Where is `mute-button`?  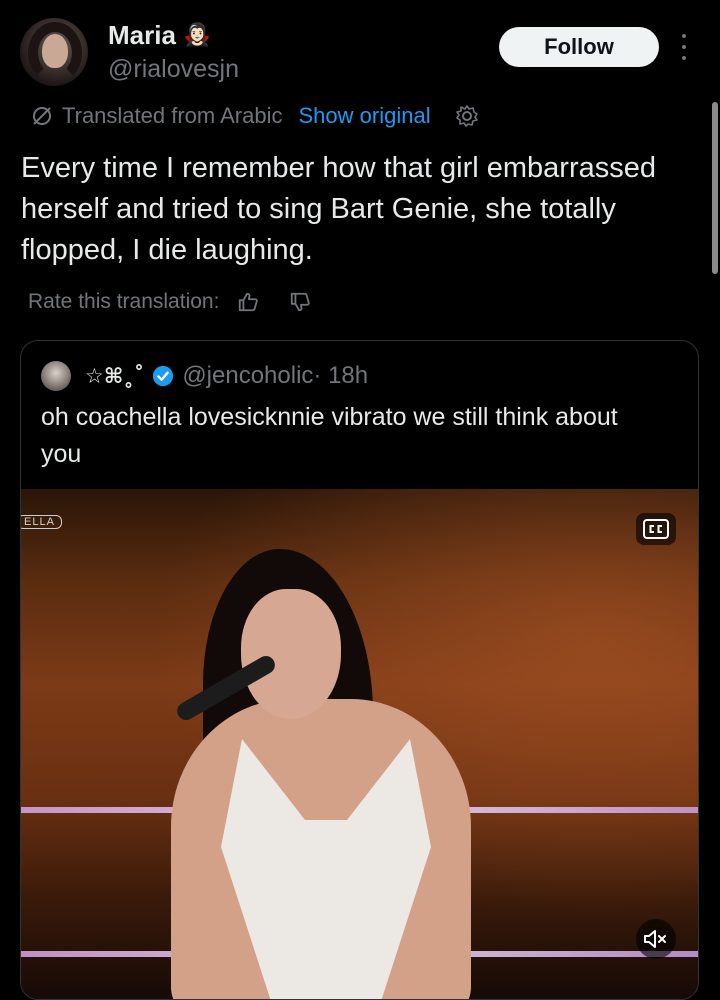
mute-button is located at coordinates (656, 939).